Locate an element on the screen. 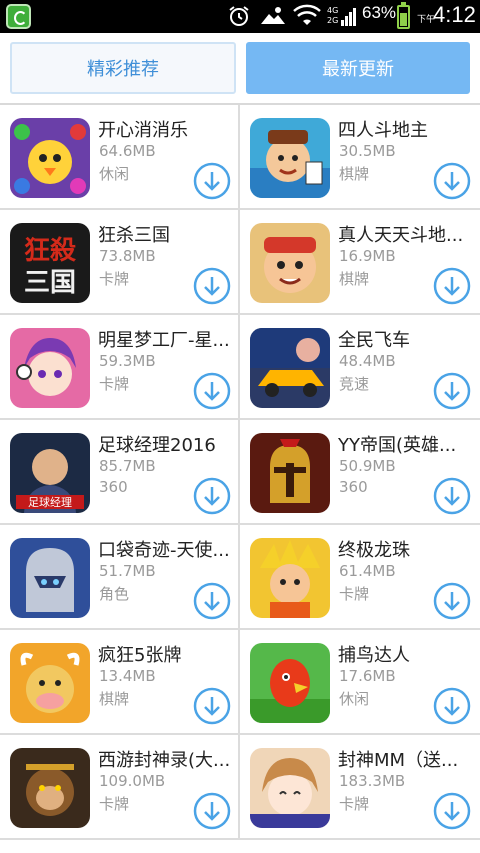 This screenshot has height=853, width=480. clock-time: 4:12 is located at coordinates (454, 14).